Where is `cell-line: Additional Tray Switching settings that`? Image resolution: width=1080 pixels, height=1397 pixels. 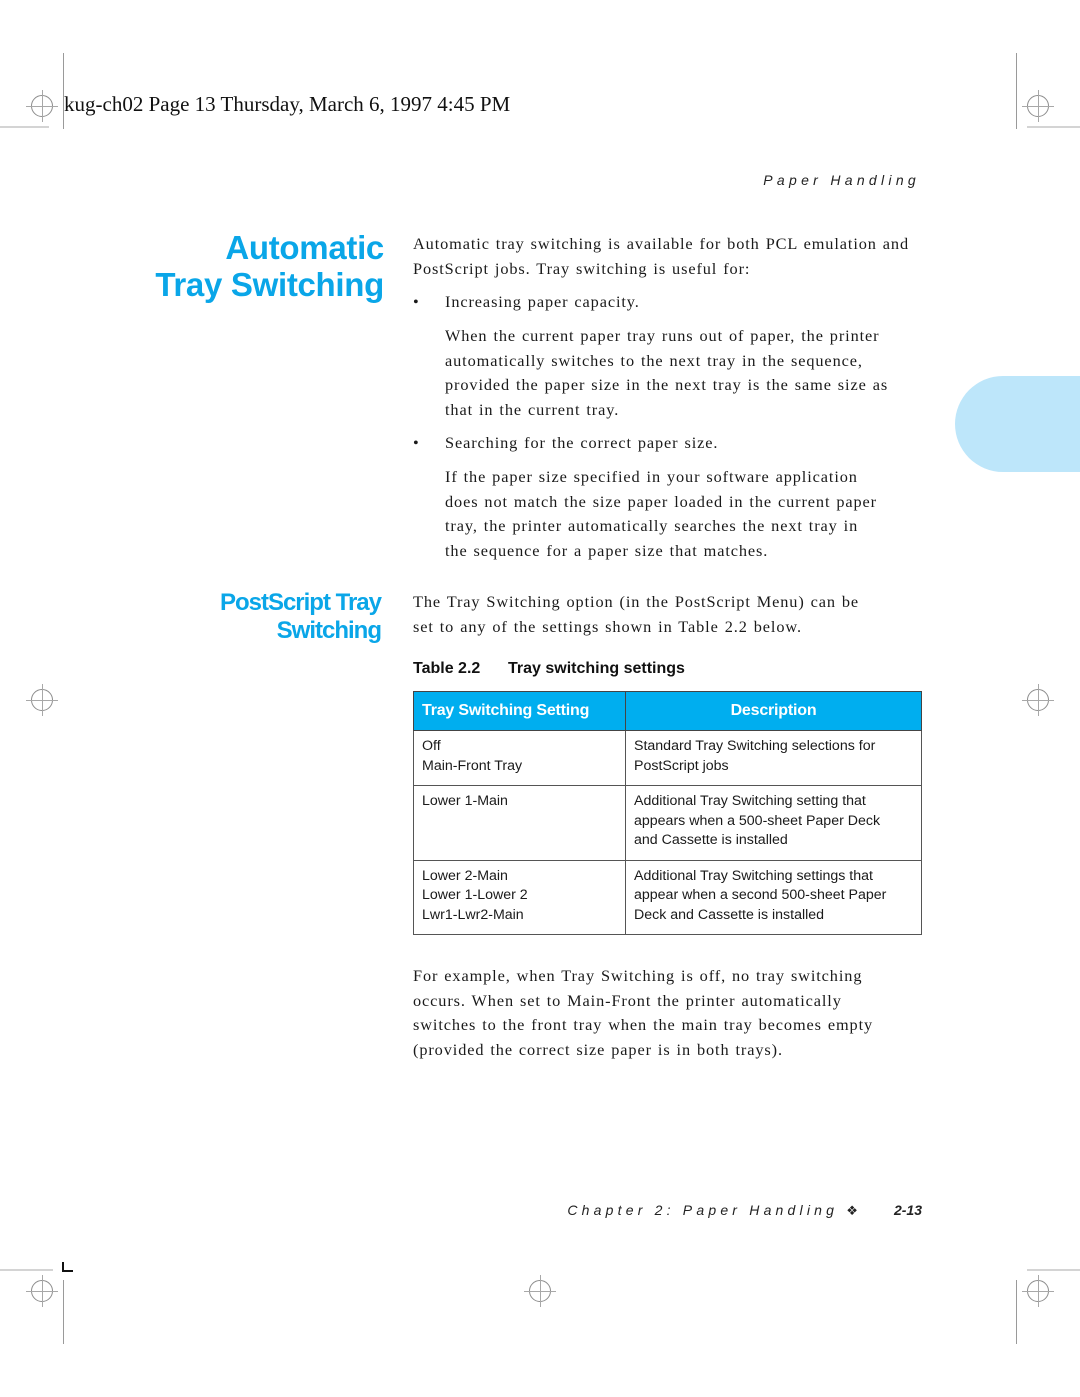 cell-line: Additional Tray Switching settings that is located at coordinates (753, 875).